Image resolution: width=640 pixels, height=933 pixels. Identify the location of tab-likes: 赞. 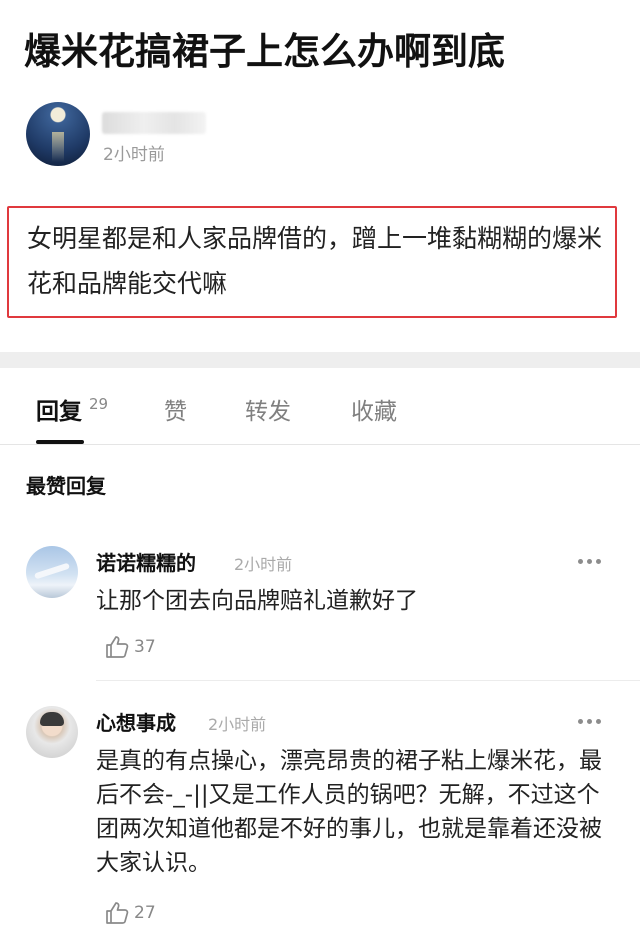
(175, 409).